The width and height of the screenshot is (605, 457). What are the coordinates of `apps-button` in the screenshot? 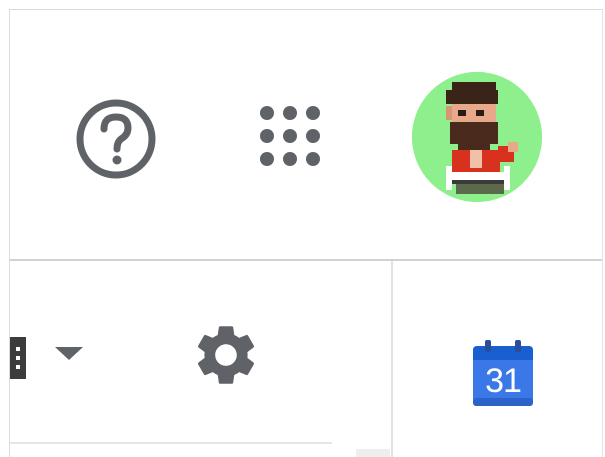 It's located at (290, 136).